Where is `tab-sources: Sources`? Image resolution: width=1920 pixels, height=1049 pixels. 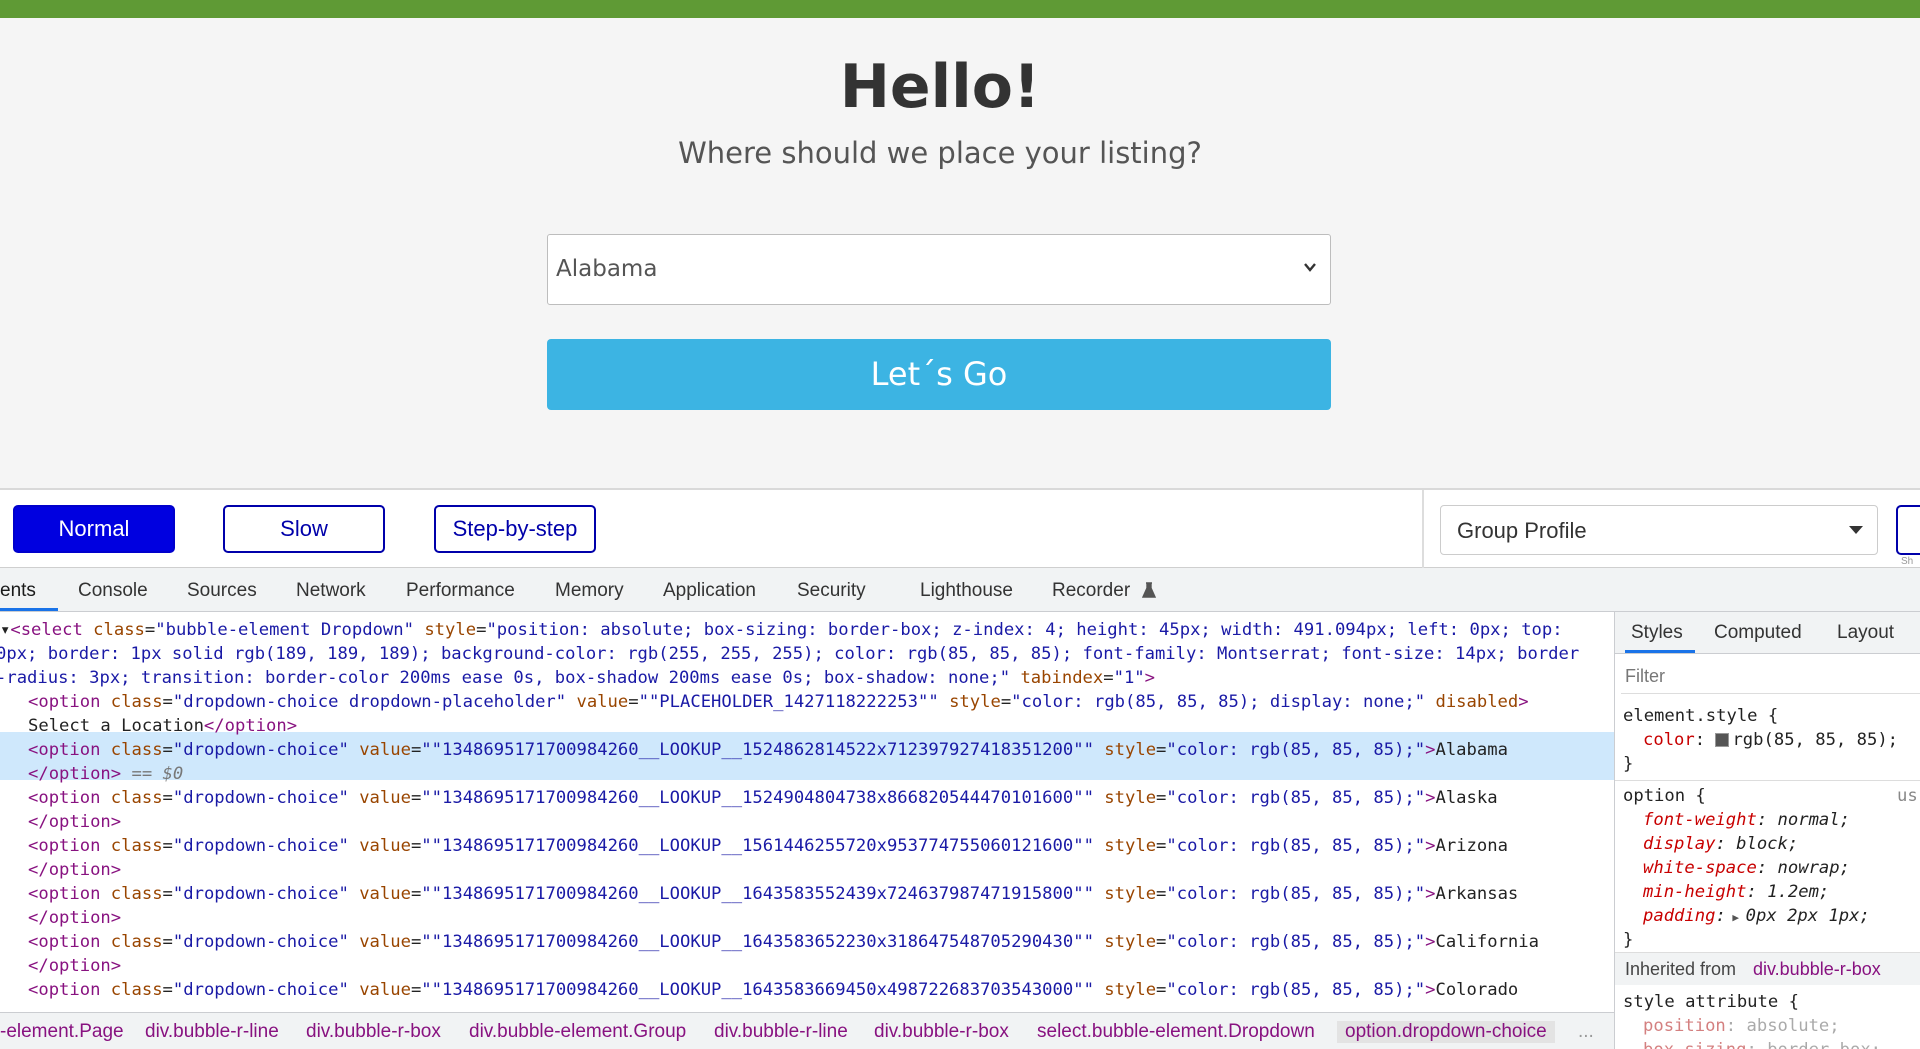
tab-sources: Sources is located at coordinates (222, 591).